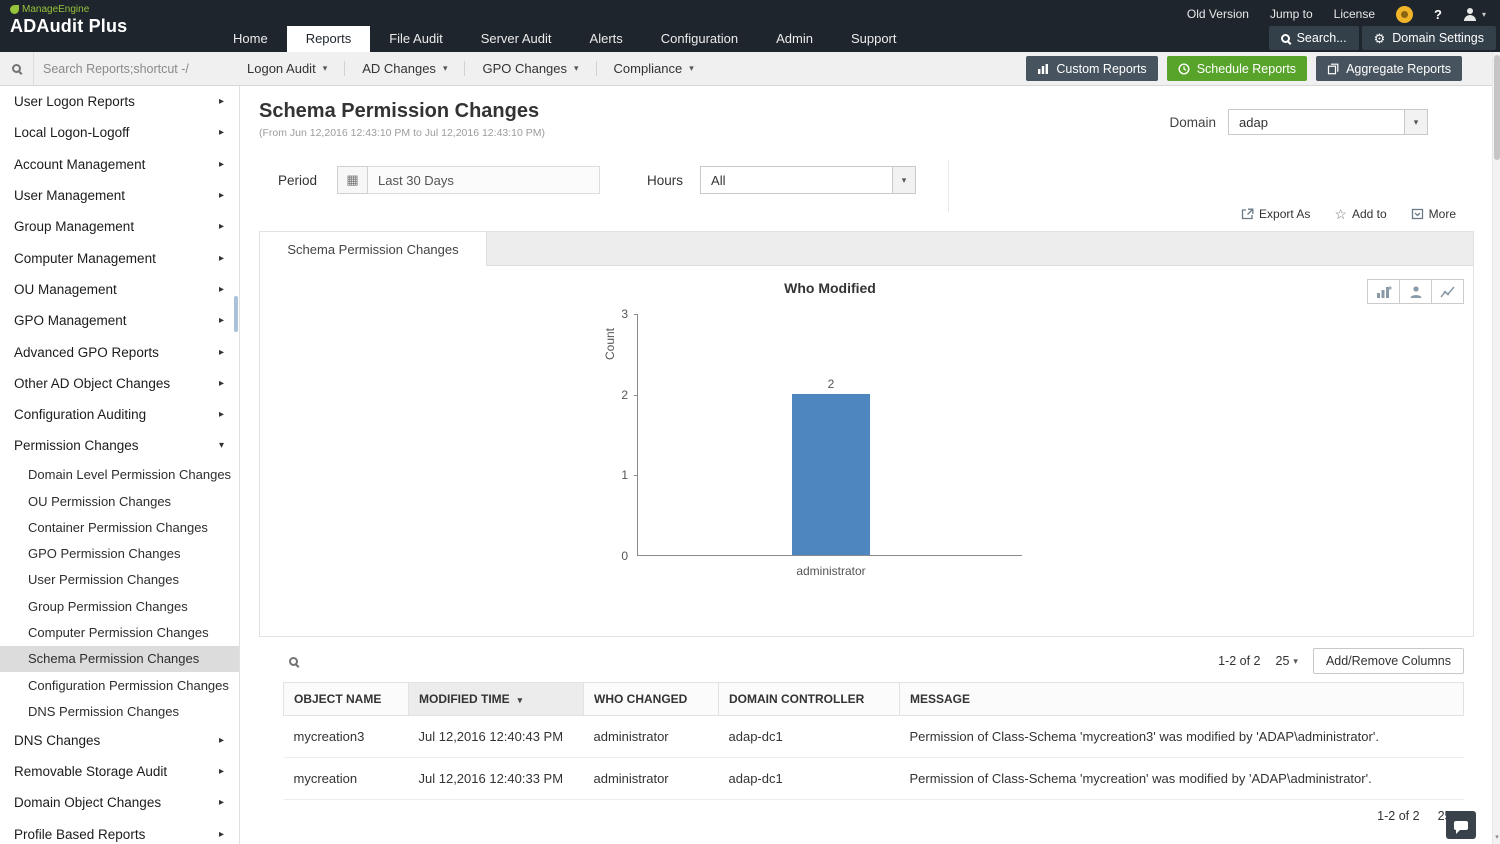 The image size is (1500, 844). Describe the element at coordinates (404, 68) in the screenshot. I see `menu-ad-changes: AD Changes ▾` at that location.